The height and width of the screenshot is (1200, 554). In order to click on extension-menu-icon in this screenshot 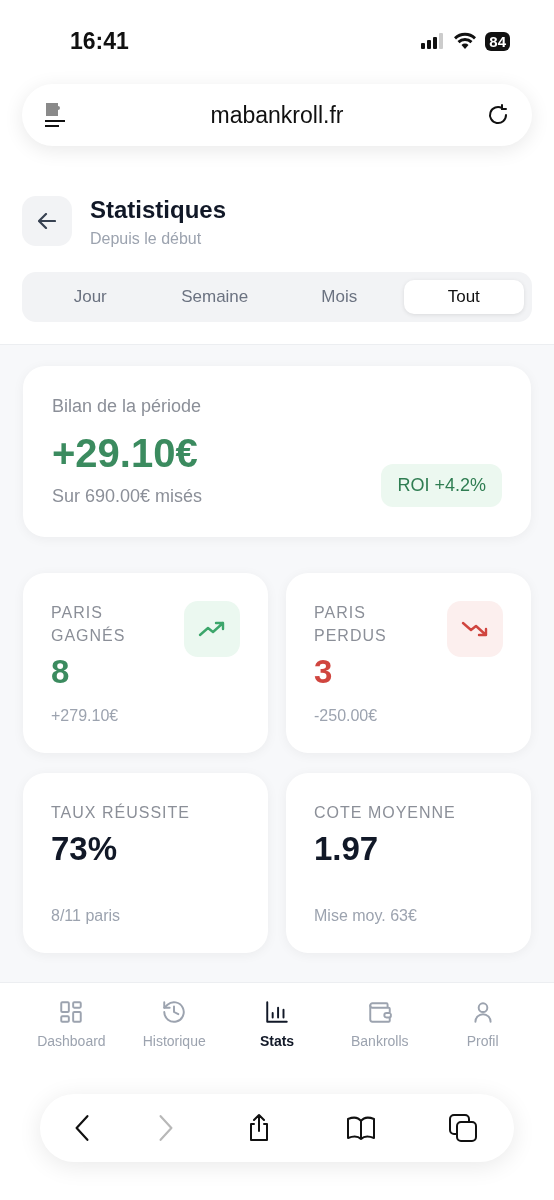, I will do `click(56, 115)`.